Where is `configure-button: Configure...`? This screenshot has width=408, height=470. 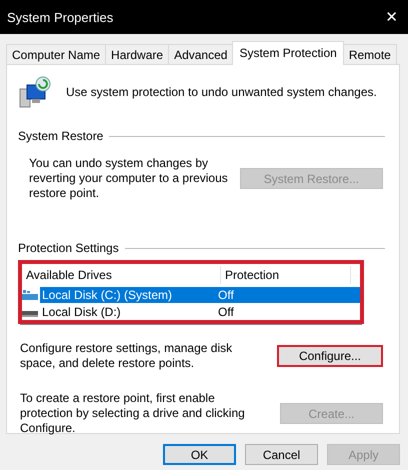 configure-button: Configure... is located at coordinates (330, 356).